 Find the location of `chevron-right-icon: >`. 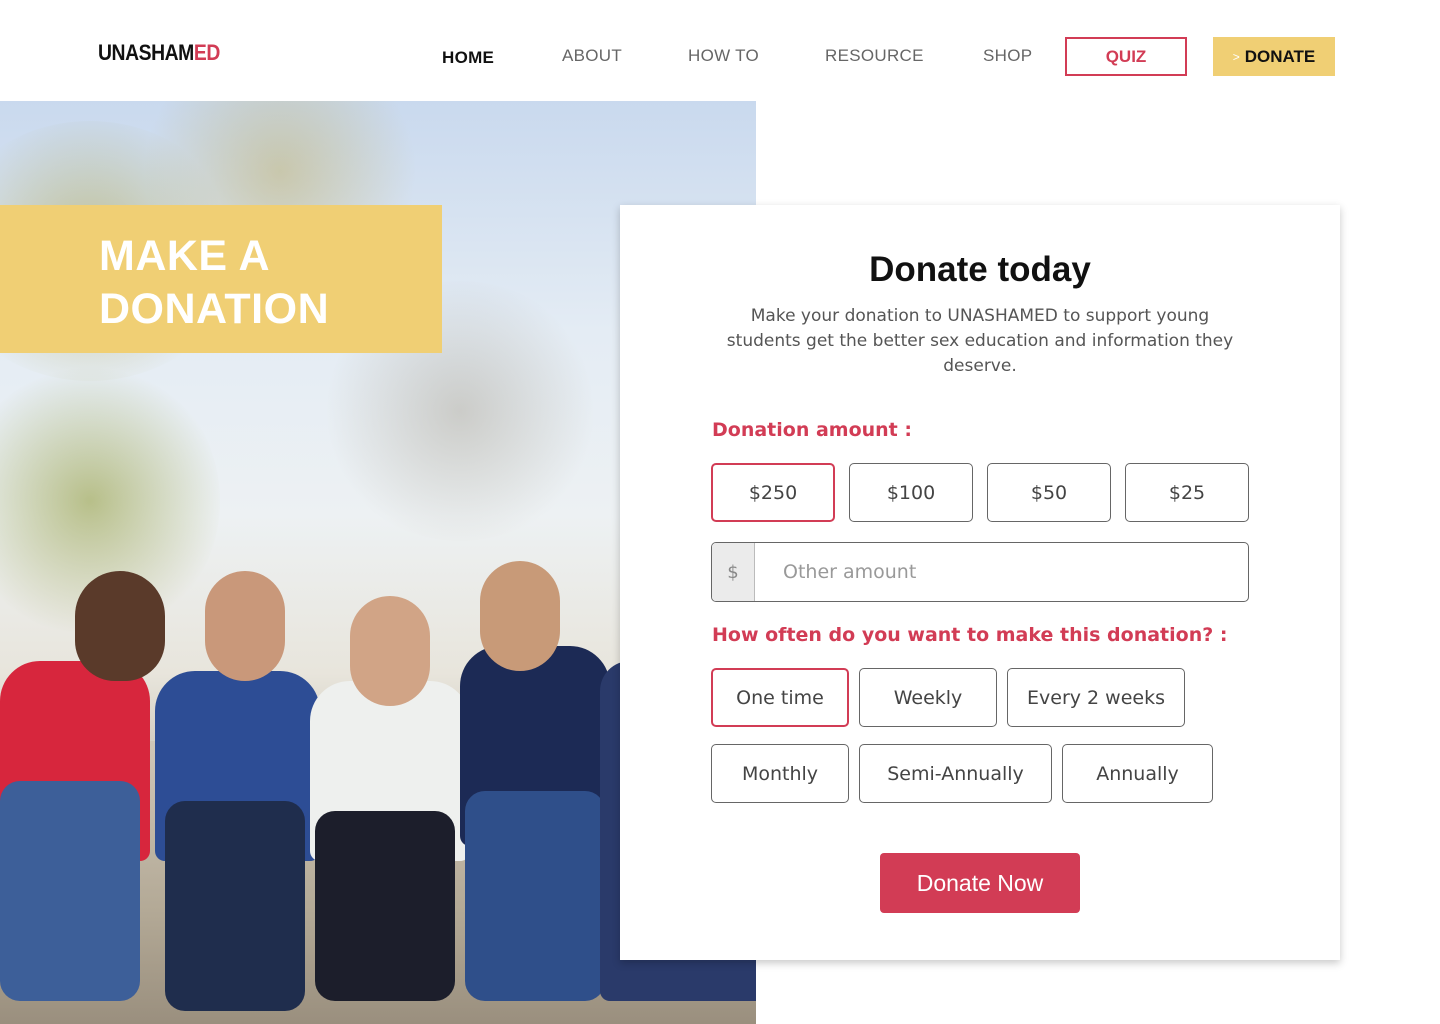

chevron-right-icon: > is located at coordinates (1236, 56).